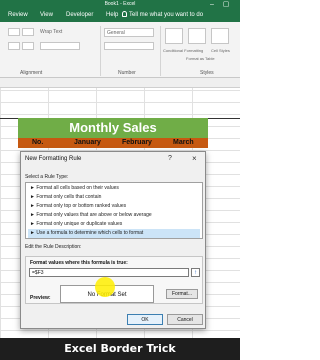 This screenshot has width=320, height=360. Describe the element at coordinates (195, 272) in the screenshot. I see `collapse-dialog-icon: ↑` at that location.